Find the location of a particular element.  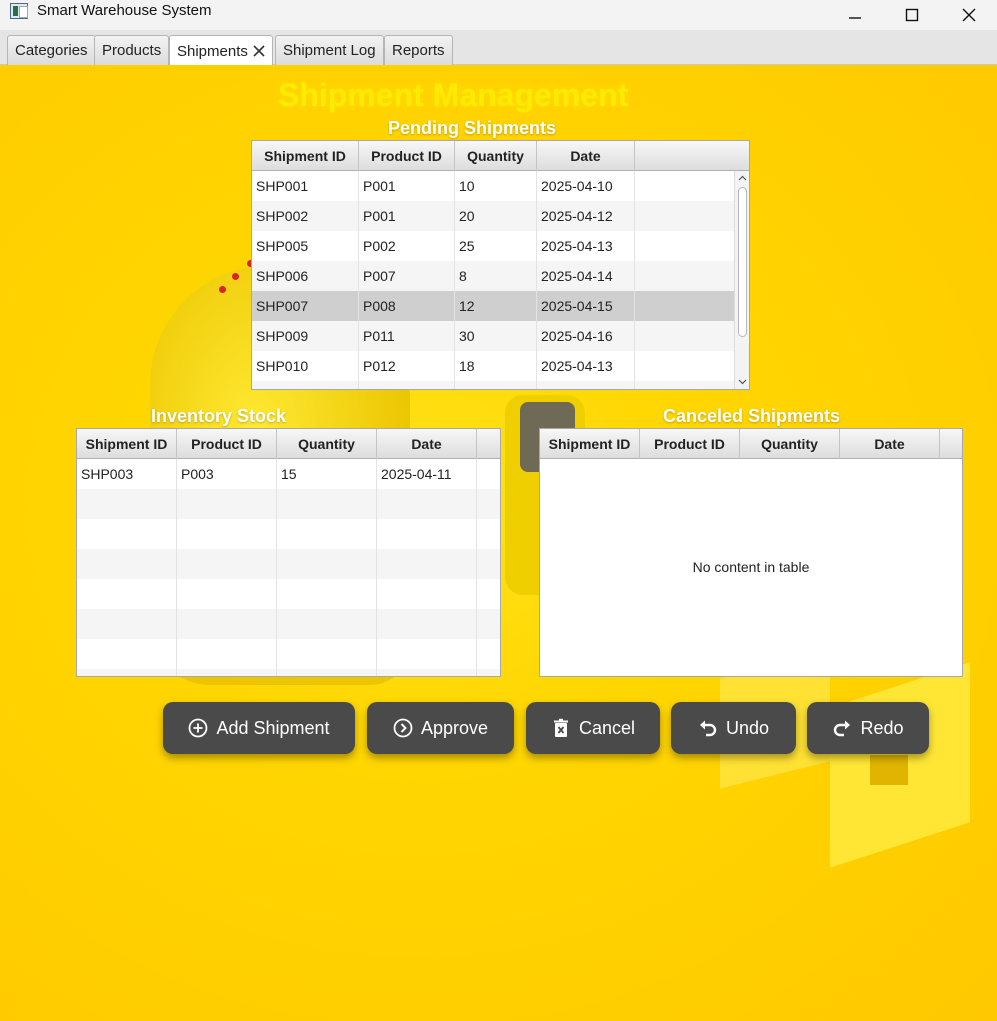

tab-label: Products is located at coordinates (132, 50).